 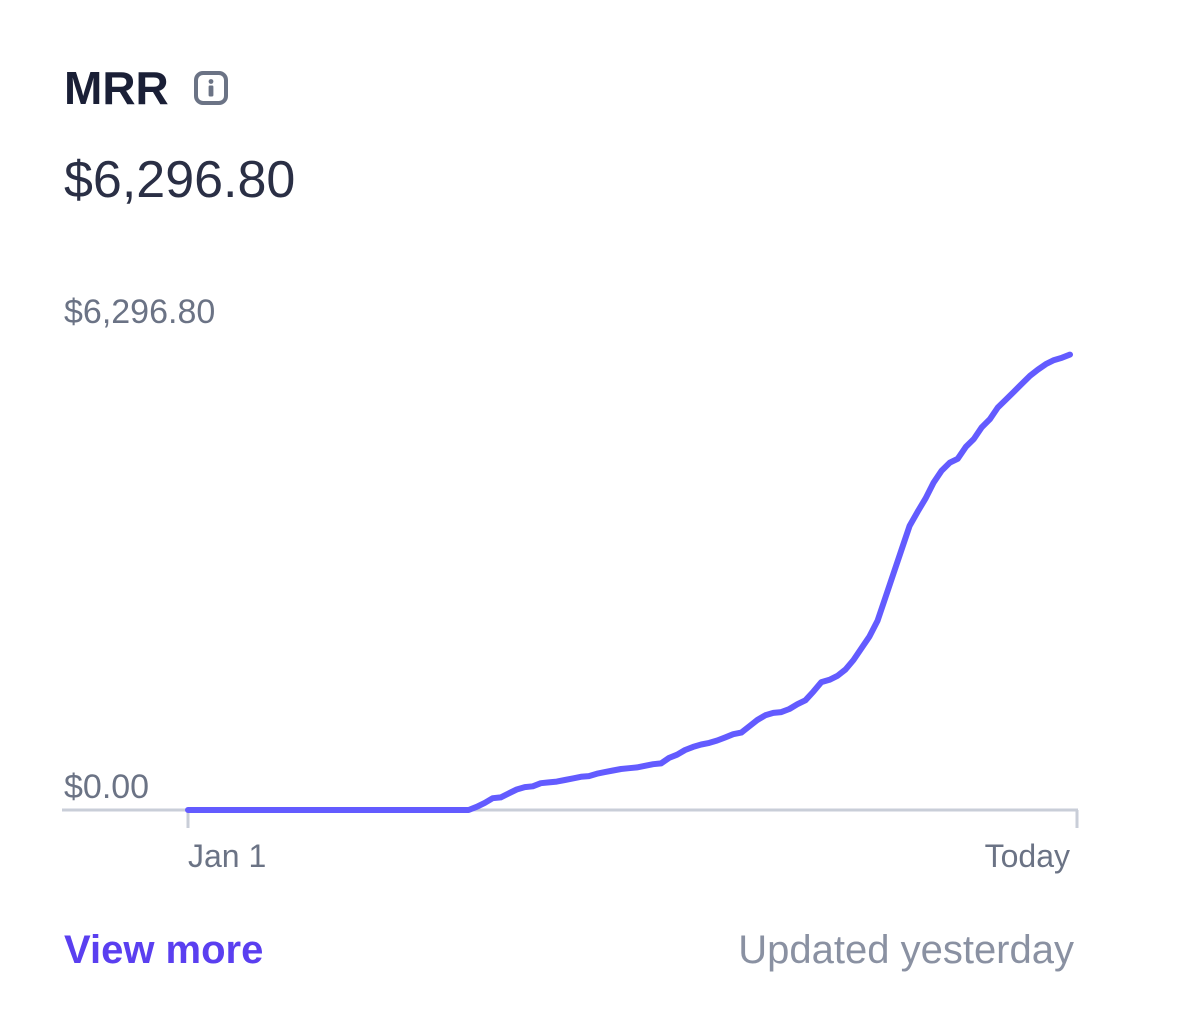 I want to click on x-axis-end-label: Today, so click(x=1027, y=856).